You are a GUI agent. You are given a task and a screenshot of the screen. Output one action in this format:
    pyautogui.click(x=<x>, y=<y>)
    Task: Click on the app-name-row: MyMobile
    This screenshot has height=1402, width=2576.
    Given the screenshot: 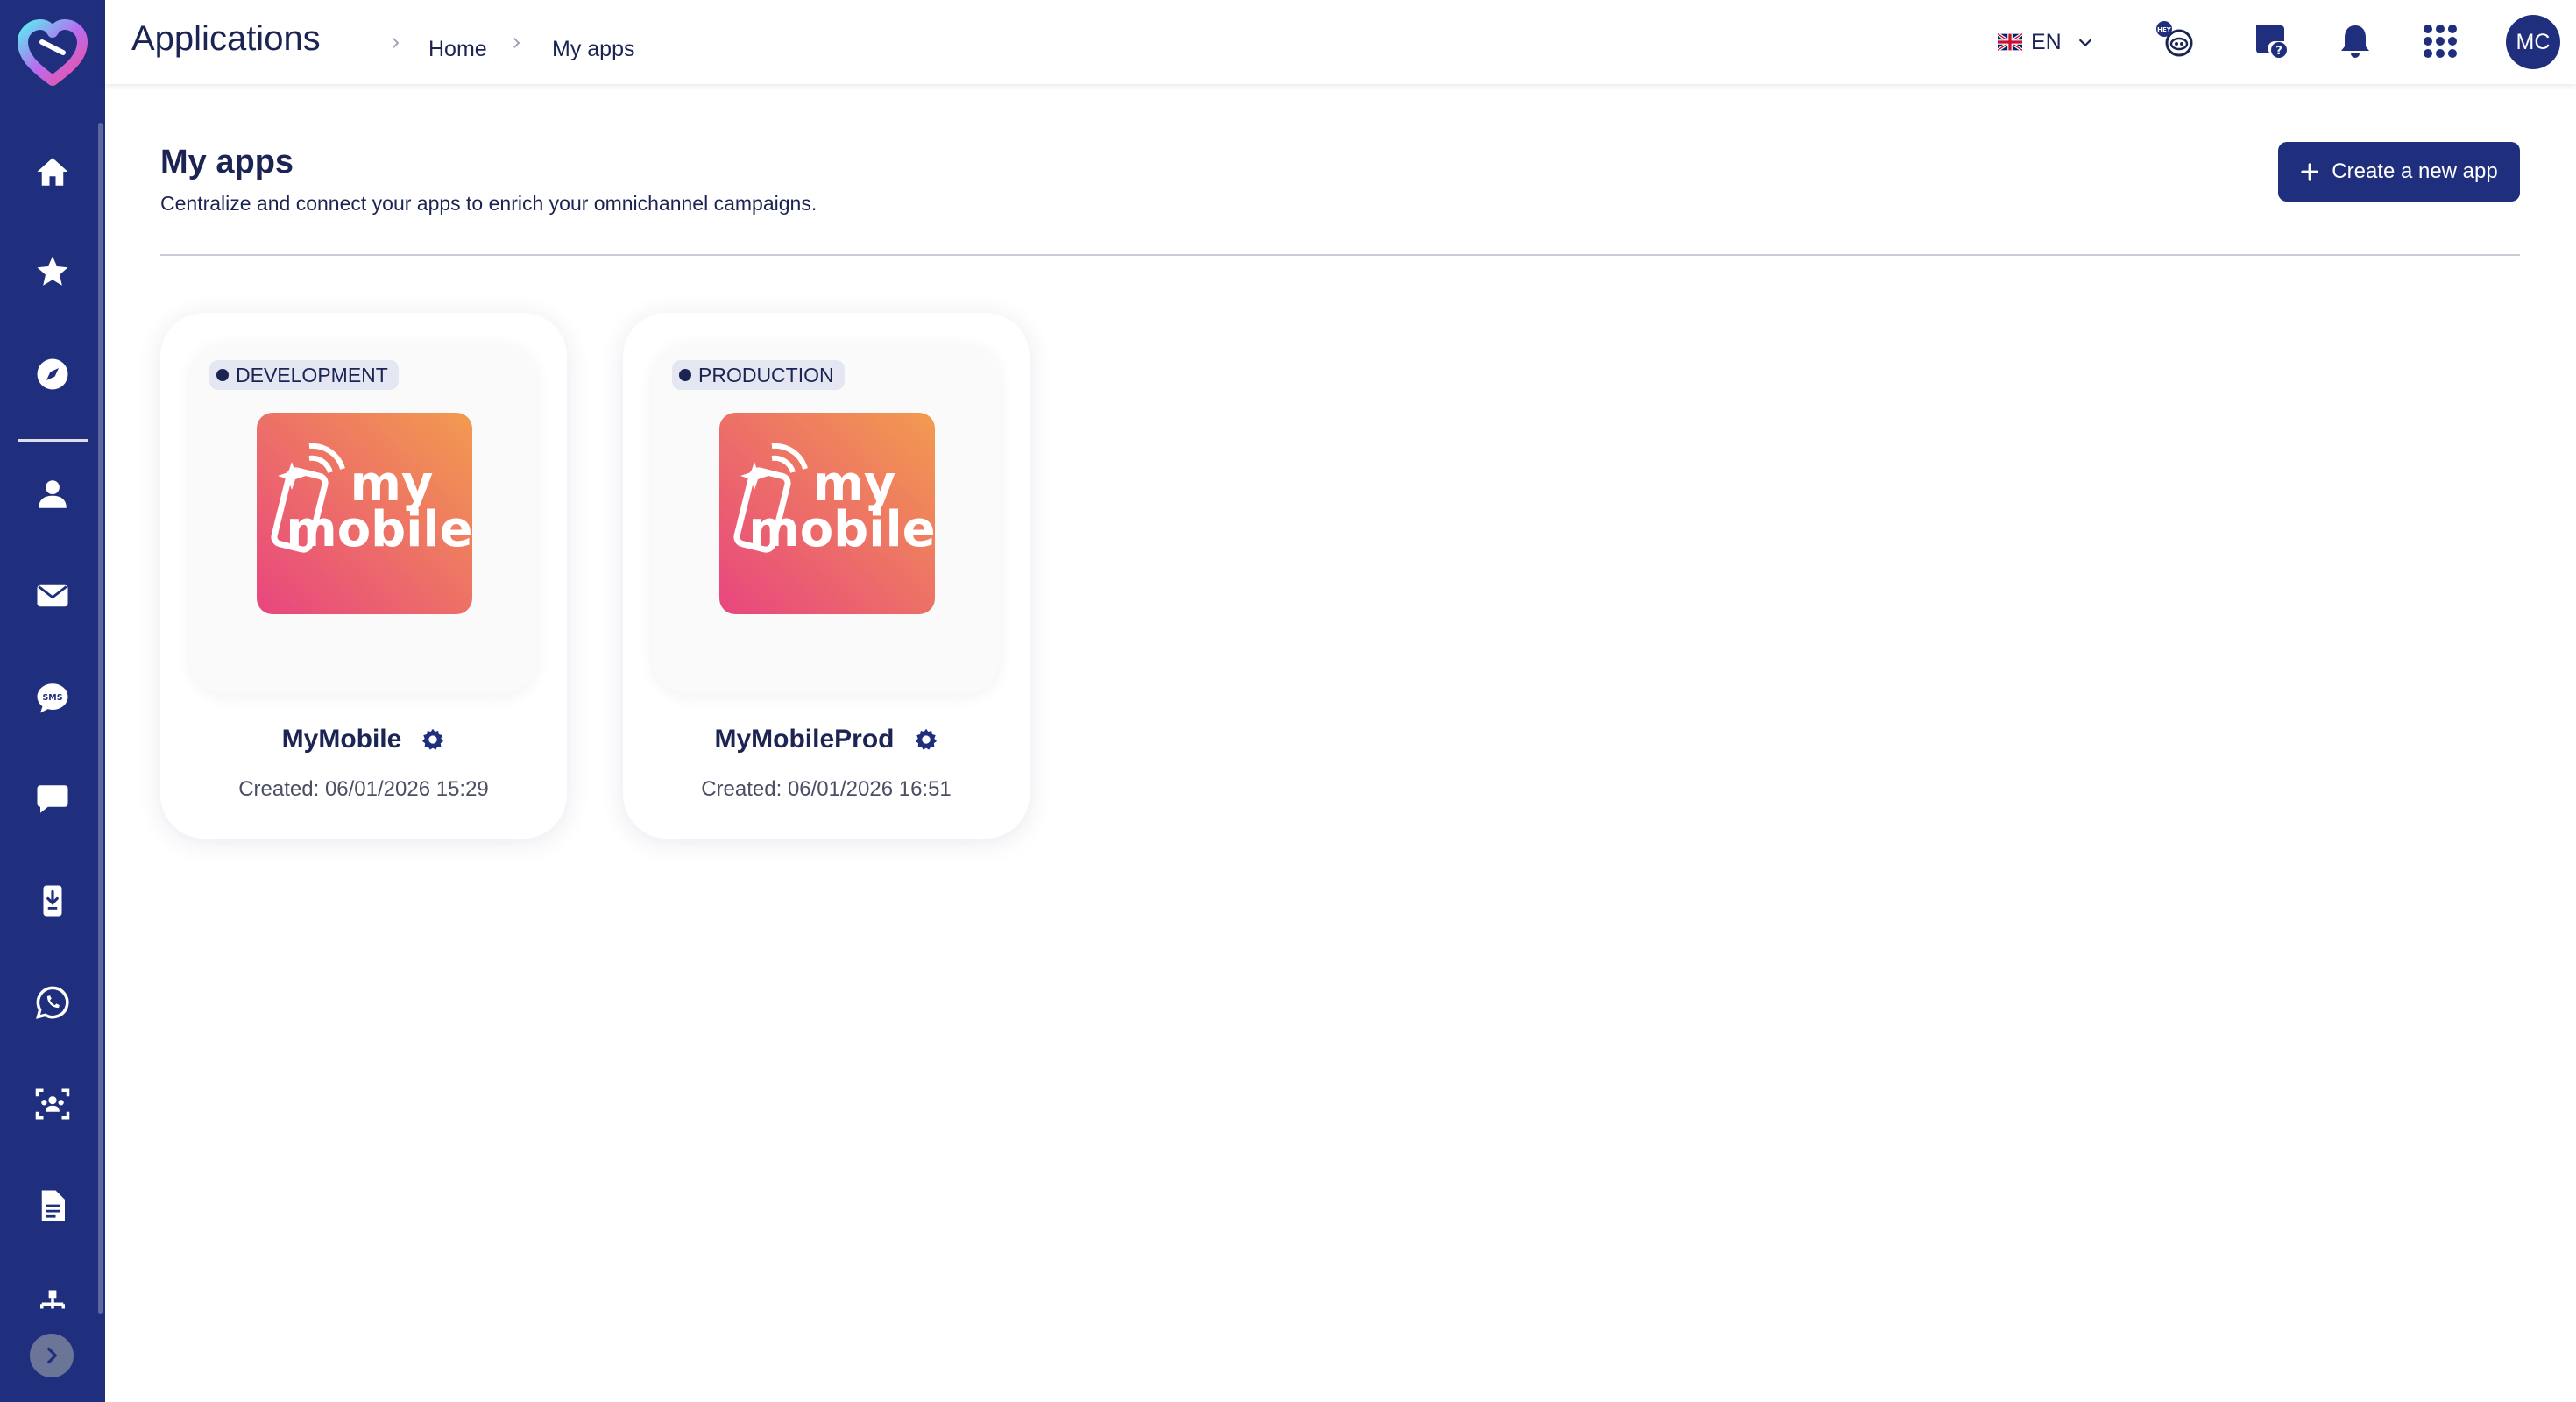 What is the action you would take?
    pyautogui.click(x=363, y=740)
    